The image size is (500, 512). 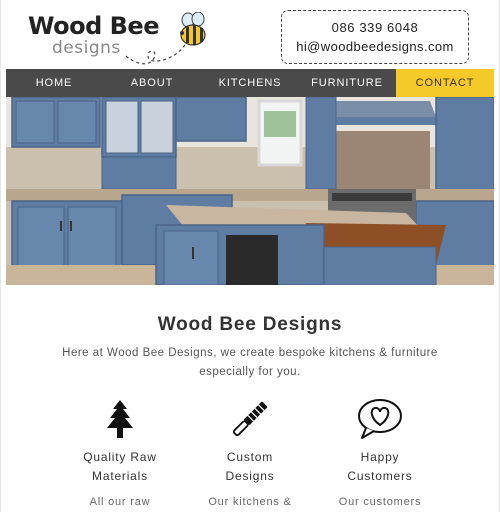 What do you see at coordinates (86, 48) in the screenshot?
I see `logo-subtitle: designs` at bounding box center [86, 48].